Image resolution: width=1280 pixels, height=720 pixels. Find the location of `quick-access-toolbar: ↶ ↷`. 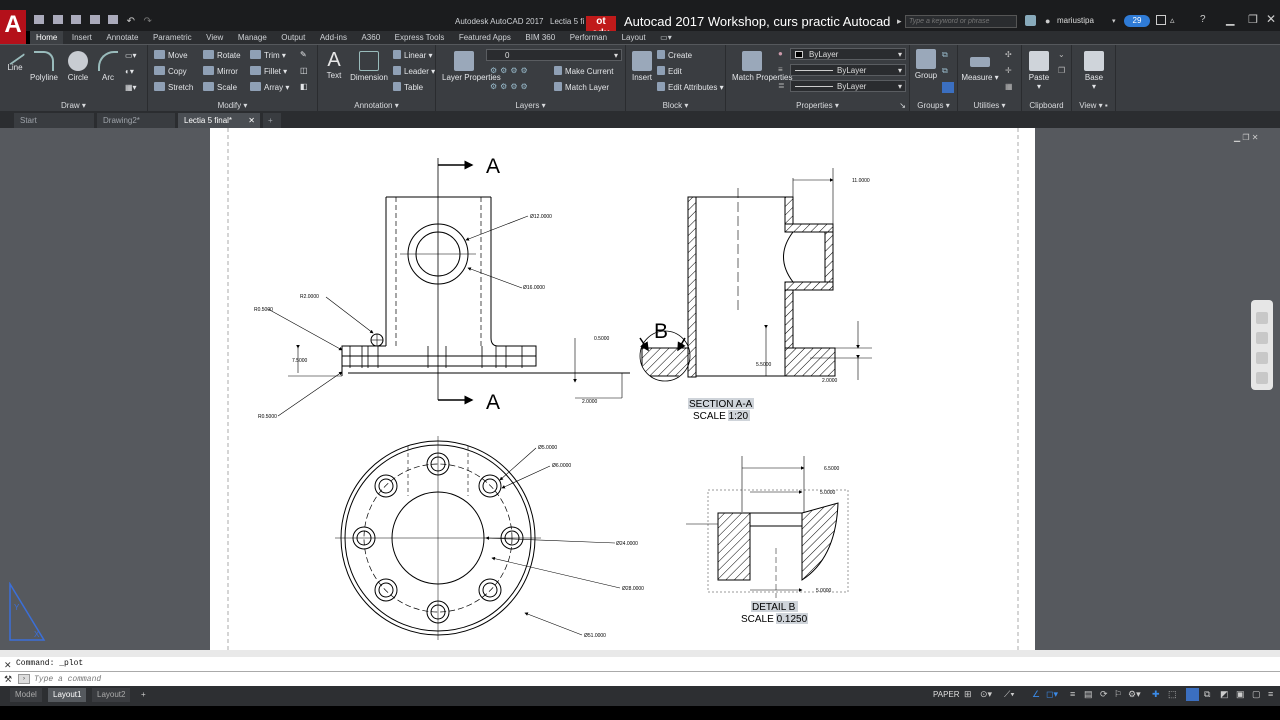

quick-access-toolbar: ↶ ↷ is located at coordinates (104, 21).